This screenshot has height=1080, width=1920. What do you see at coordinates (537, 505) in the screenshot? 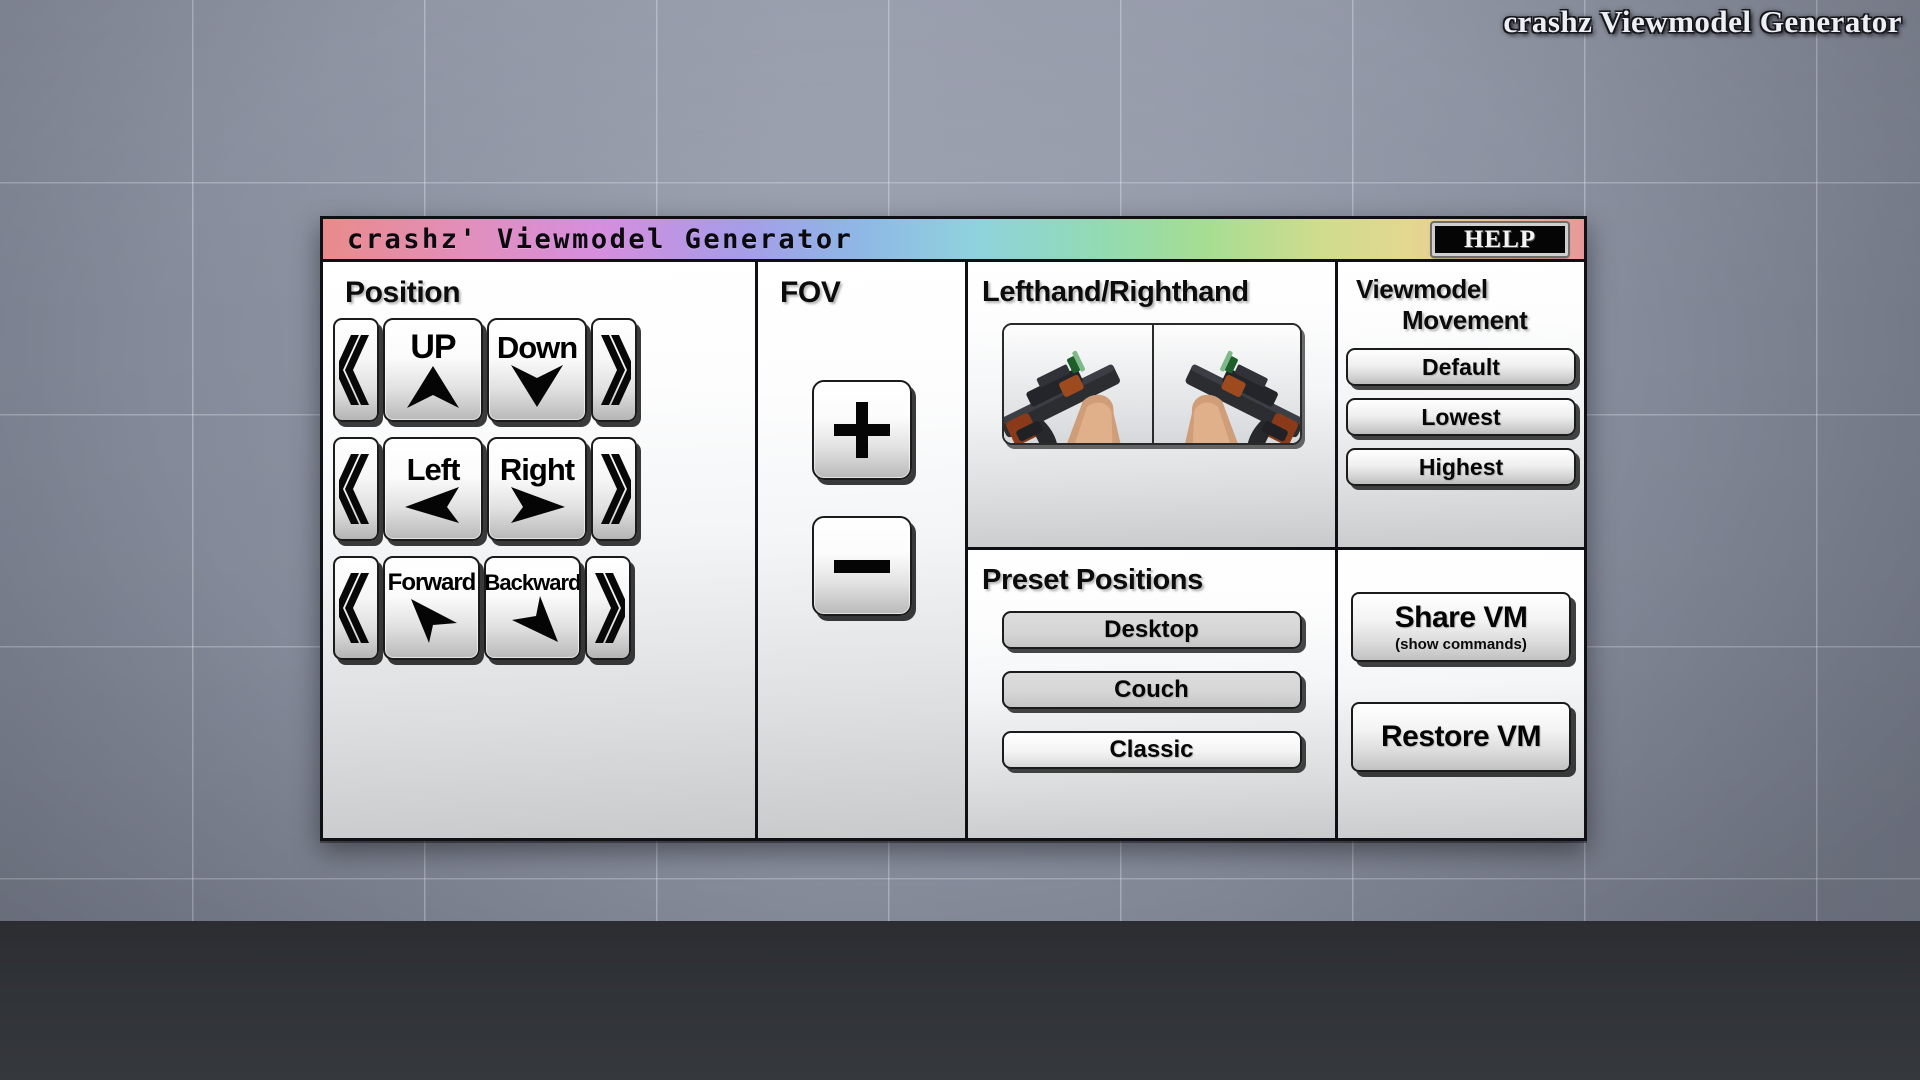
I see `arrow-right-icon` at bounding box center [537, 505].